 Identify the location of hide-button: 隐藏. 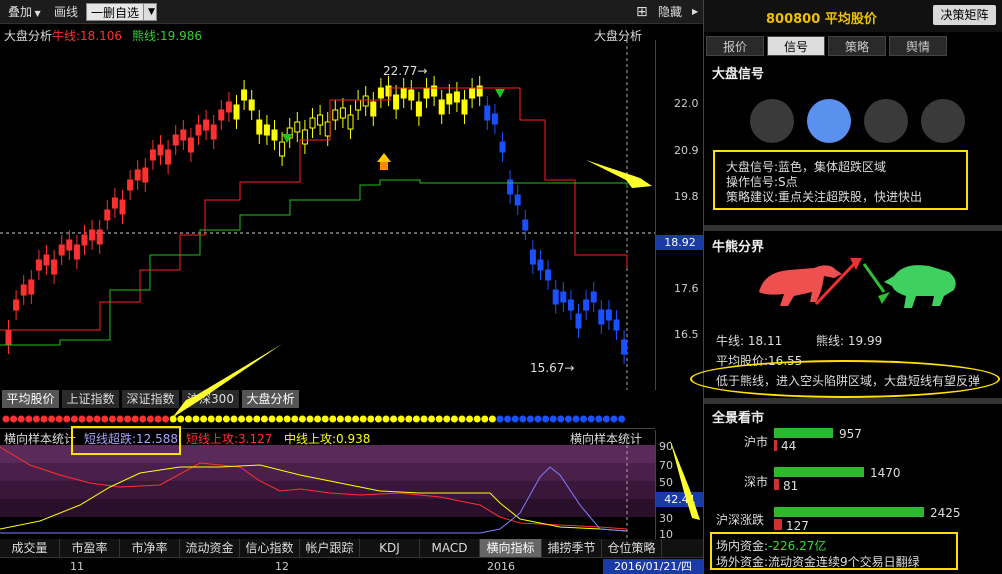
(670, 12).